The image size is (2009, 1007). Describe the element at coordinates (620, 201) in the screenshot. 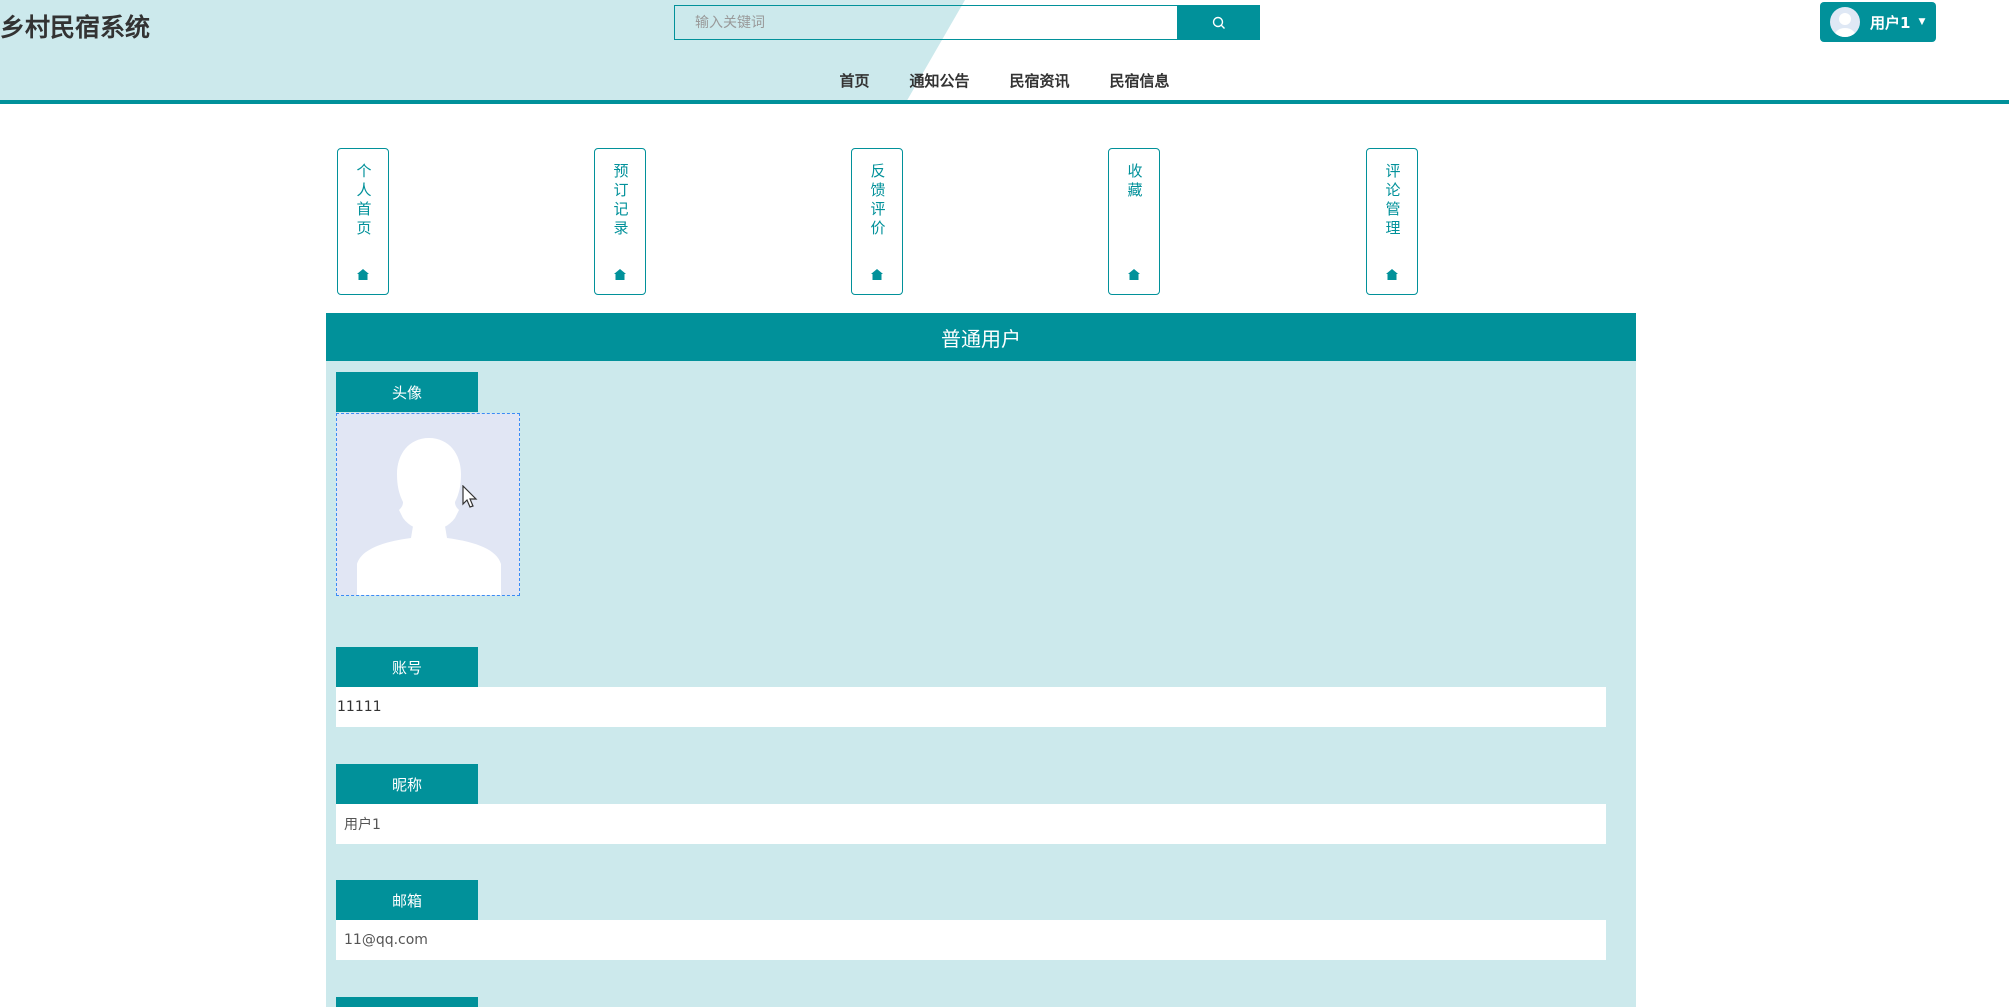

I see `tile-label: 预订记录` at that location.